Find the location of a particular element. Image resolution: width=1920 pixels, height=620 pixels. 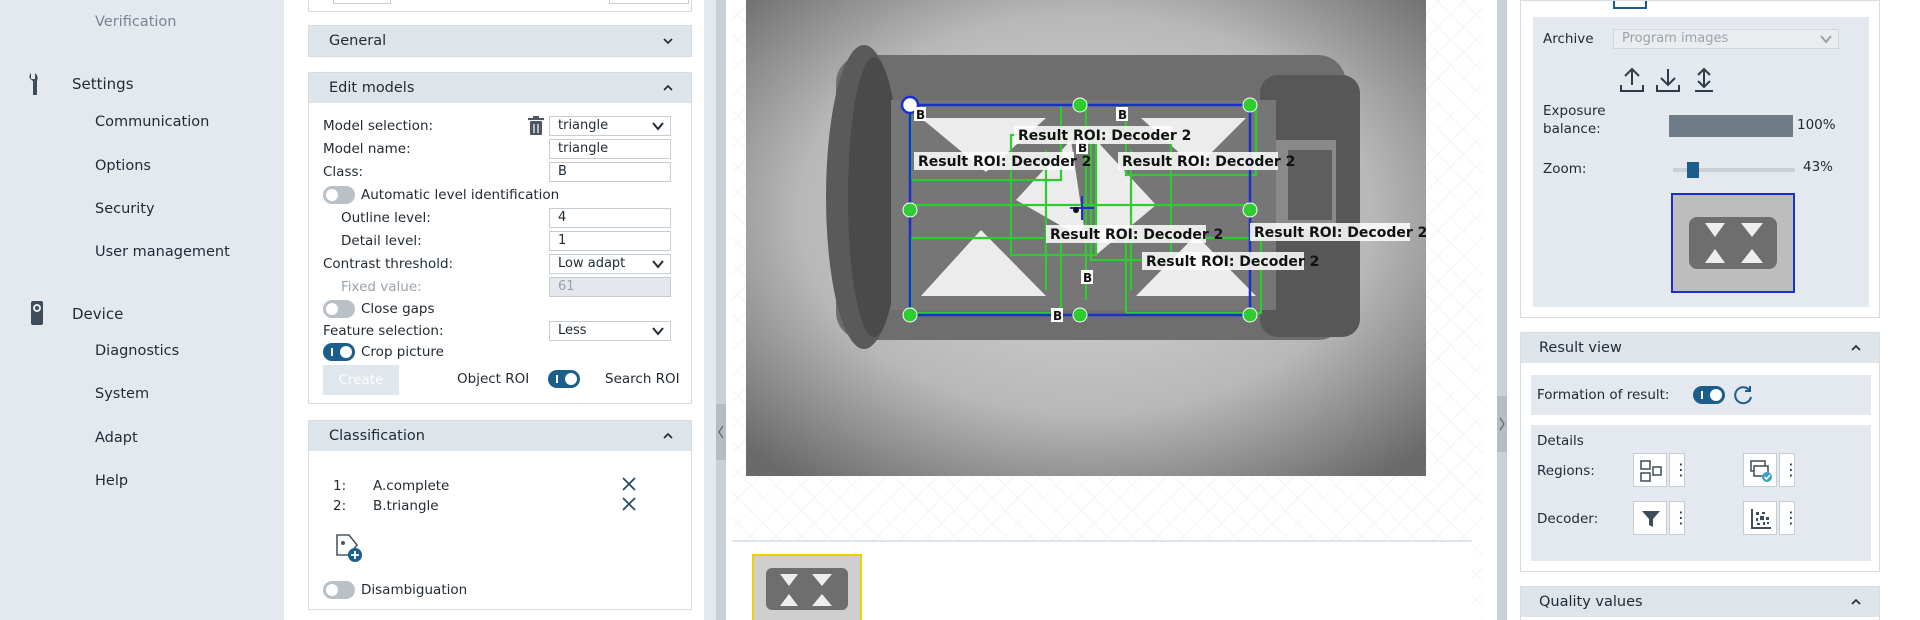

model-name-input: triangle is located at coordinates (610, 149).